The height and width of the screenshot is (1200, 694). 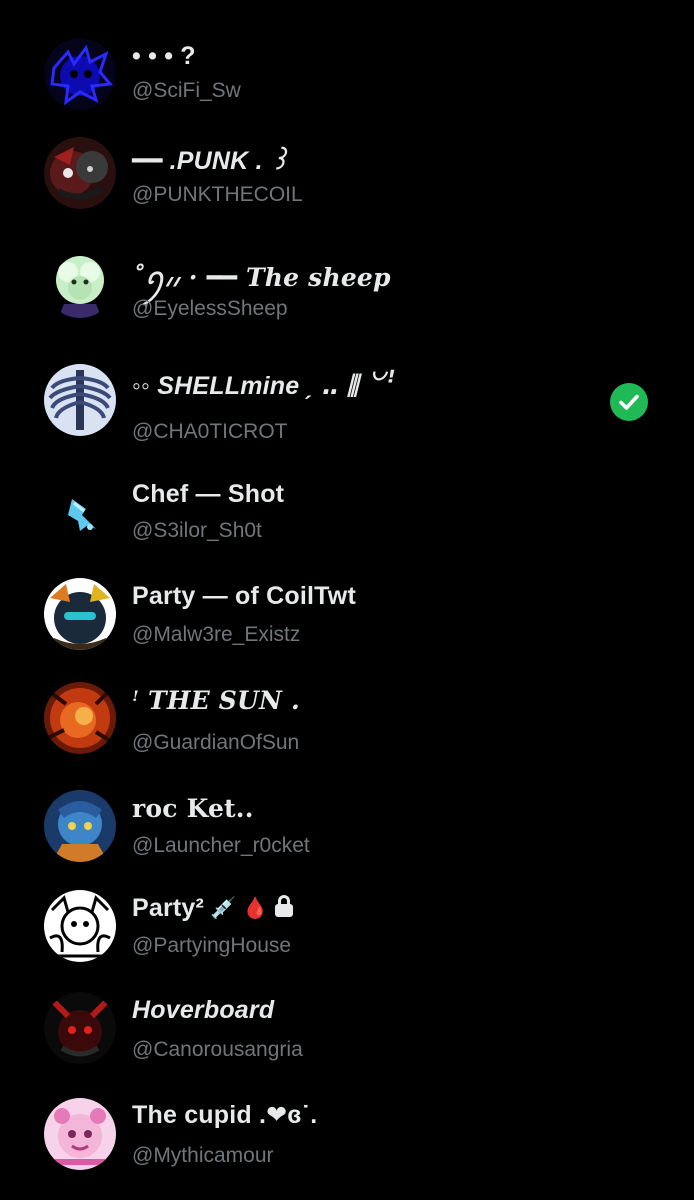 What do you see at coordinates (347, 932) in the screenshot?
I see `account-row: Party² 💉 🩸 @PartyingHouse` at bounding box center [347, 932].